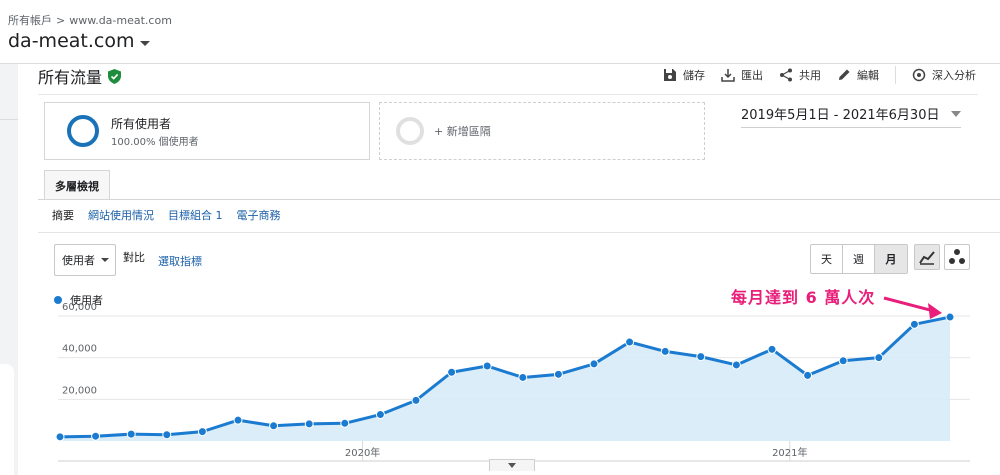 This screenshot has height=475, width=1000. What do you see at coordinates (79, 390) in the screenshot?
I see `y-tick-label: 20,000` at bounding box center [79, 390].